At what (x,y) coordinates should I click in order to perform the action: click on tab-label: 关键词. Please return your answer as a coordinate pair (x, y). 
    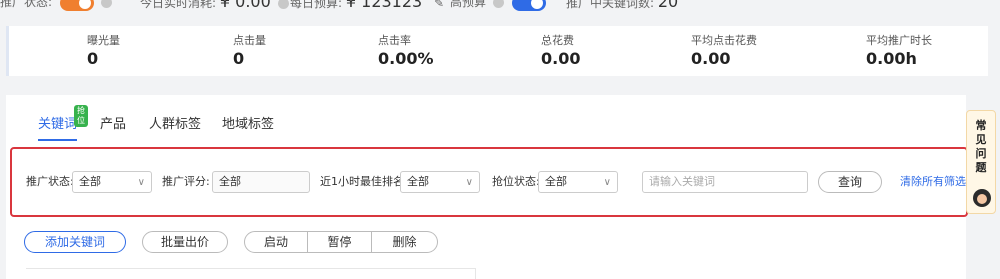
    Looking at the image, I should click on (58, 124).